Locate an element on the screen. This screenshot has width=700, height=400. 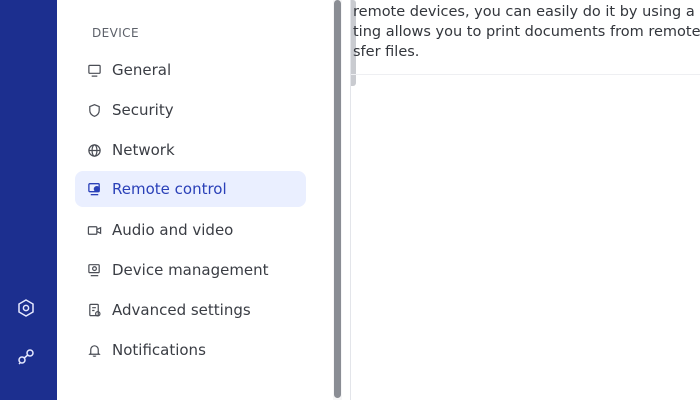
sidebar-item-audio-video: Audio and video is located at coordinates (190, 230).